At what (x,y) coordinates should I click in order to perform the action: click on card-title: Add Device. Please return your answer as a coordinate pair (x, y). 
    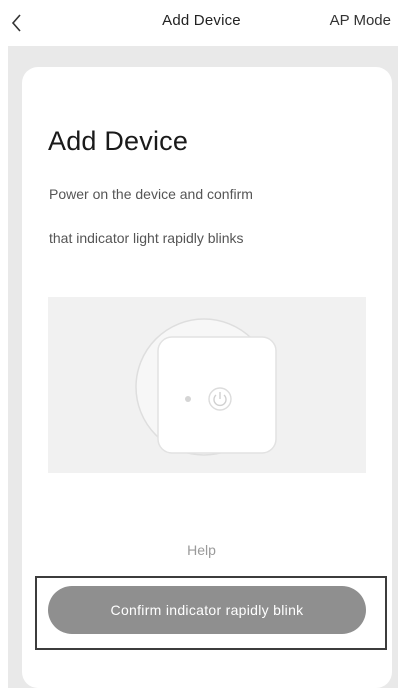
    Looking at the image, I should click on (118, 141).